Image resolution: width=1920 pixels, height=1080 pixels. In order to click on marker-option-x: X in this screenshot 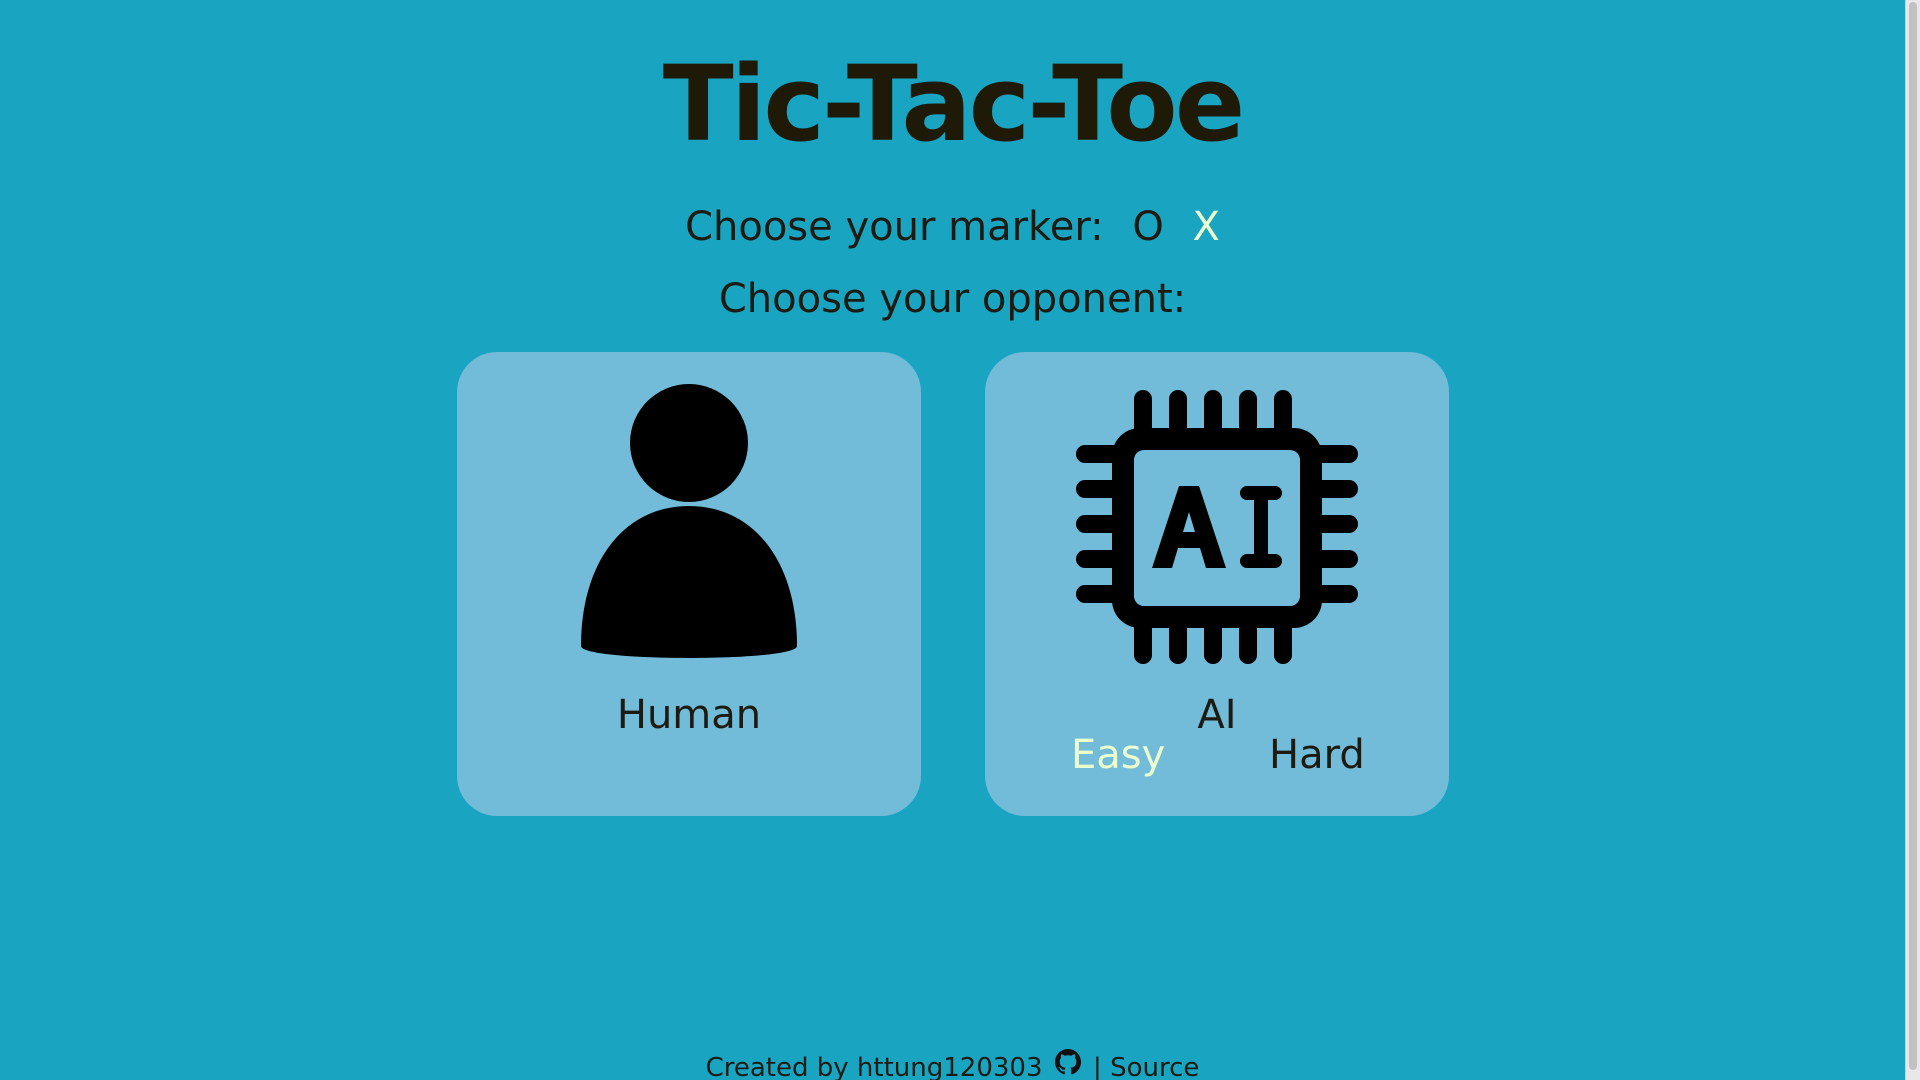, I will do `click(1206, 227)`.